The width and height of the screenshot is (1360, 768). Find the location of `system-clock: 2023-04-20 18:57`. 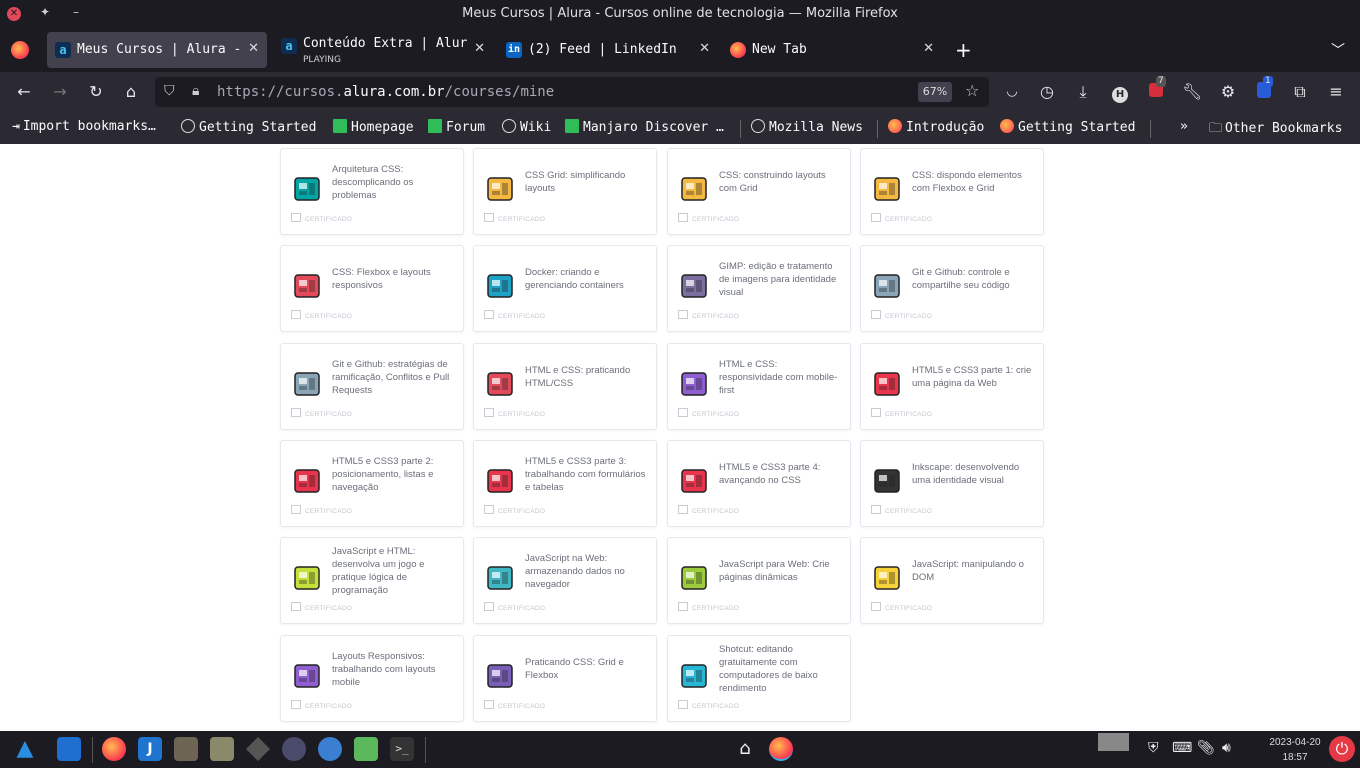

system-clock: 2023-04-20 18:57 is located at coordinates (1295, 750).